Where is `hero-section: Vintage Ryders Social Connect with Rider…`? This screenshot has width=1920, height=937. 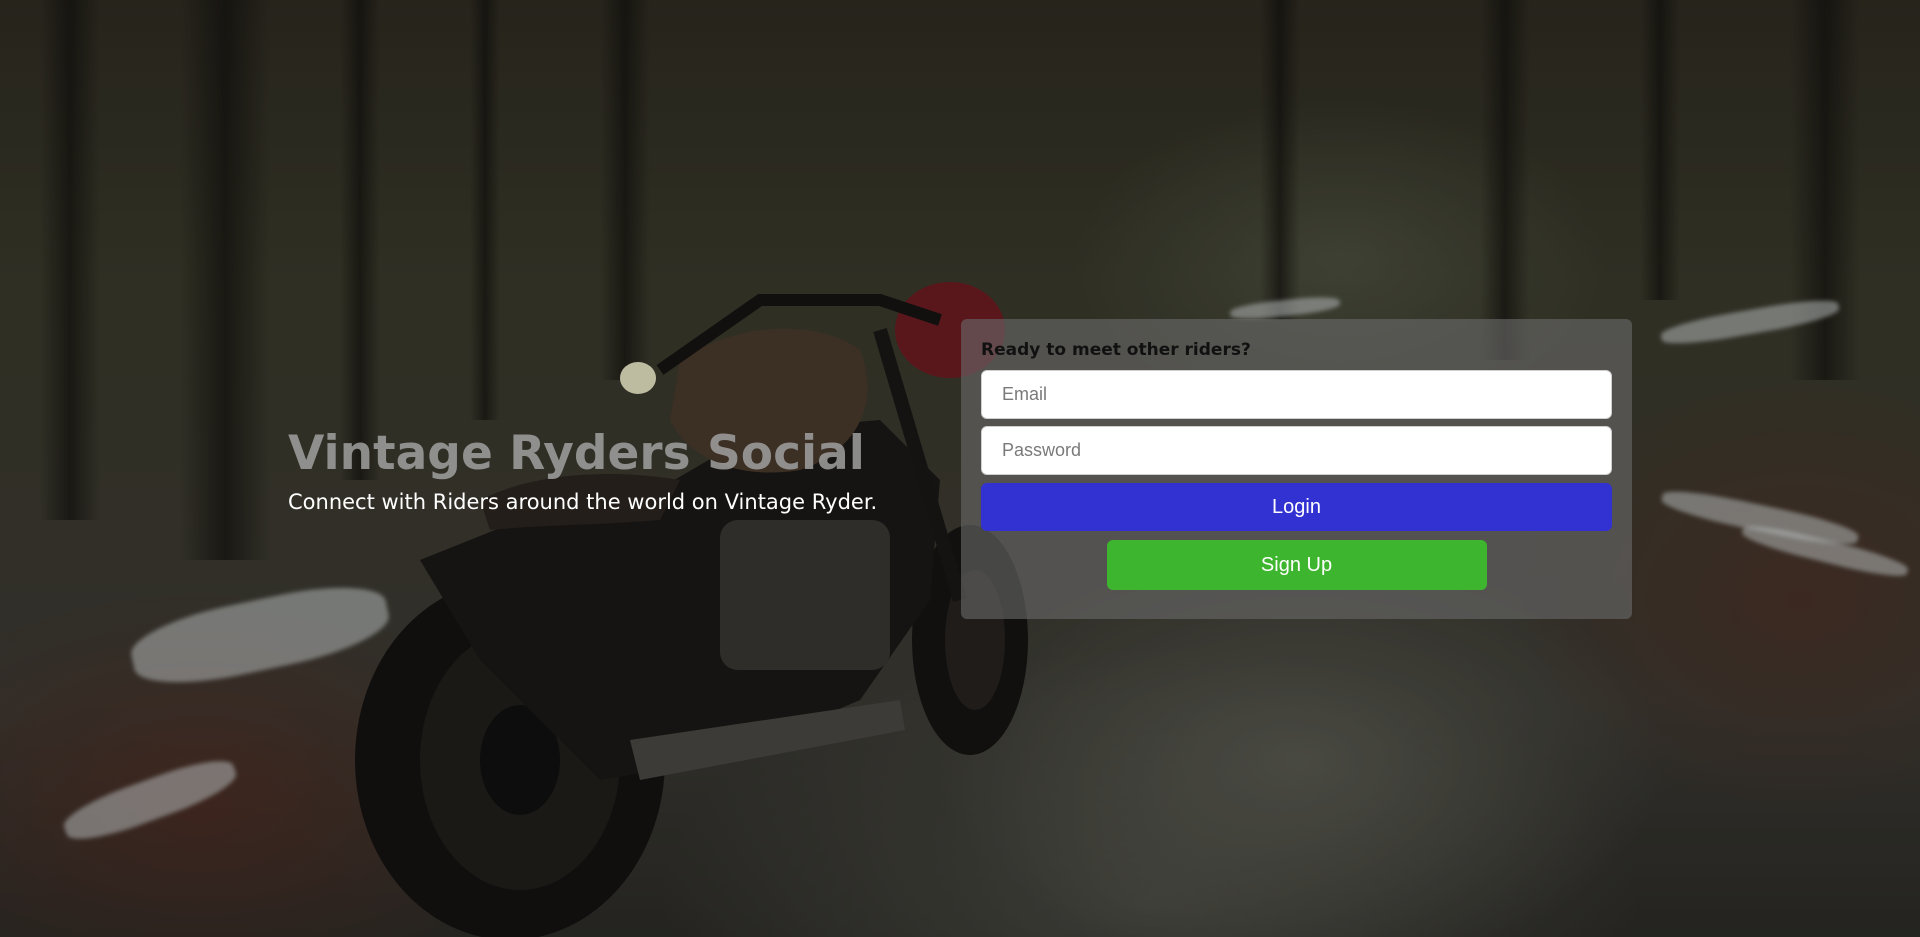 hero-section: Vintage Ryders Social Connect with Rider… is located at coordinates (608, 470).